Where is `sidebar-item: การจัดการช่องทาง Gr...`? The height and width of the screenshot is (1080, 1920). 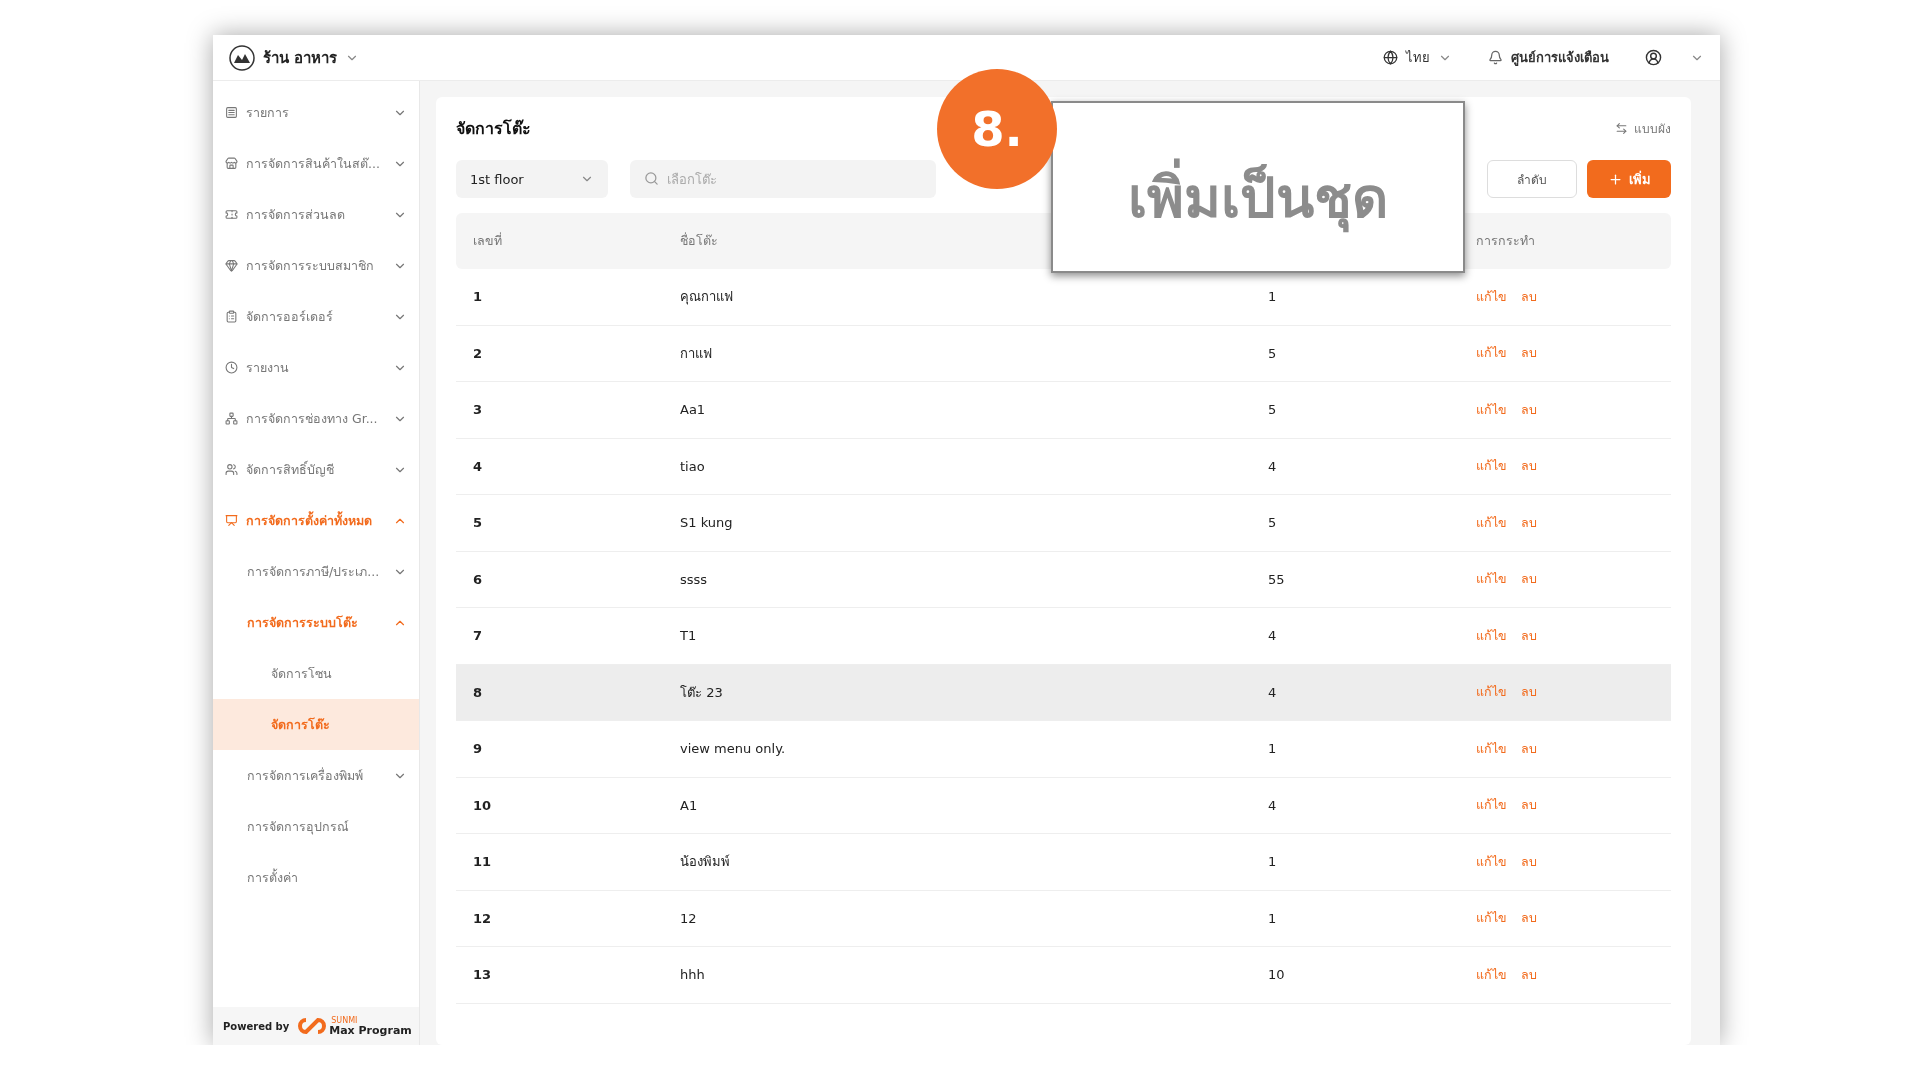
sidebar-item: การจัดการช่องทาง Gr... is located at coordinates (316, 418).